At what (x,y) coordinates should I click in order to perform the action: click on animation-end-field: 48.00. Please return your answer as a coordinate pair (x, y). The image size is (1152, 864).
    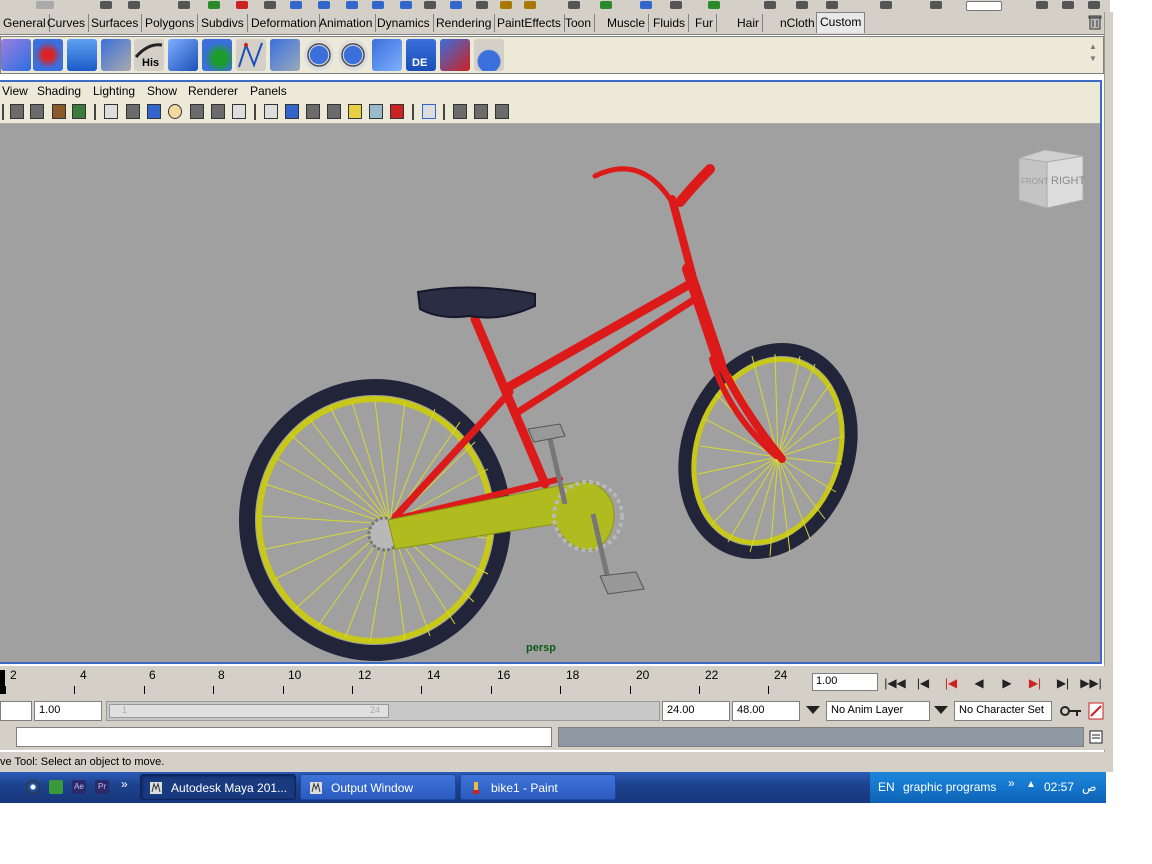
    Looking at the image, I should click on (766, 711).